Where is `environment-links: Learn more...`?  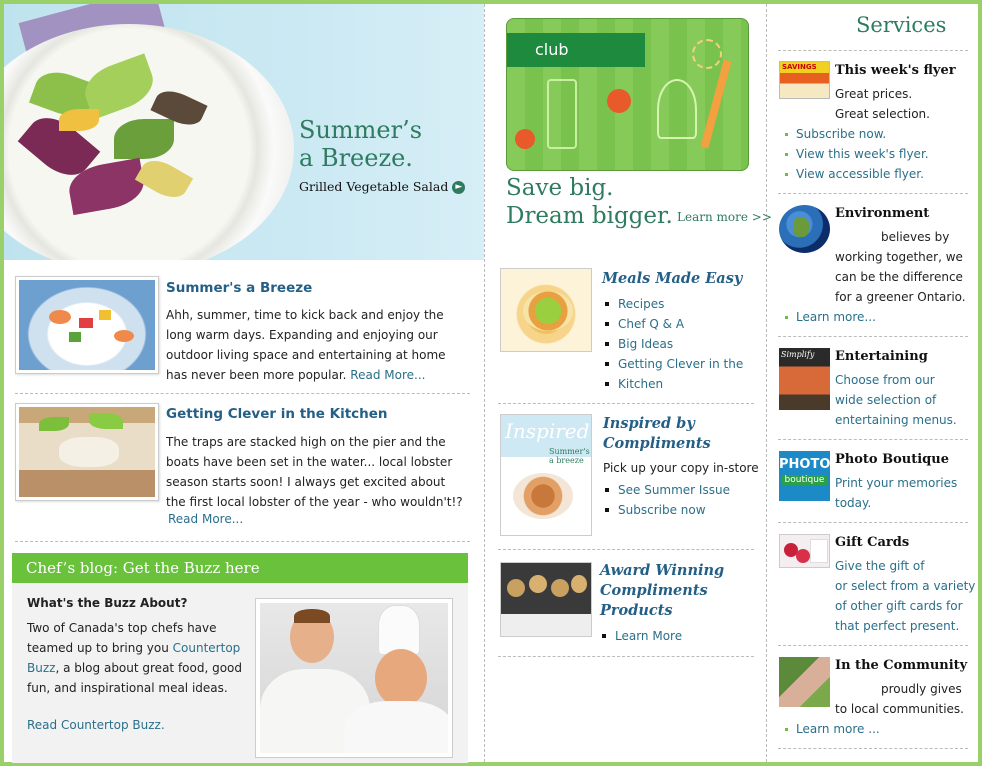 environment-links: Learn more... is located at coordinates (828, 317).